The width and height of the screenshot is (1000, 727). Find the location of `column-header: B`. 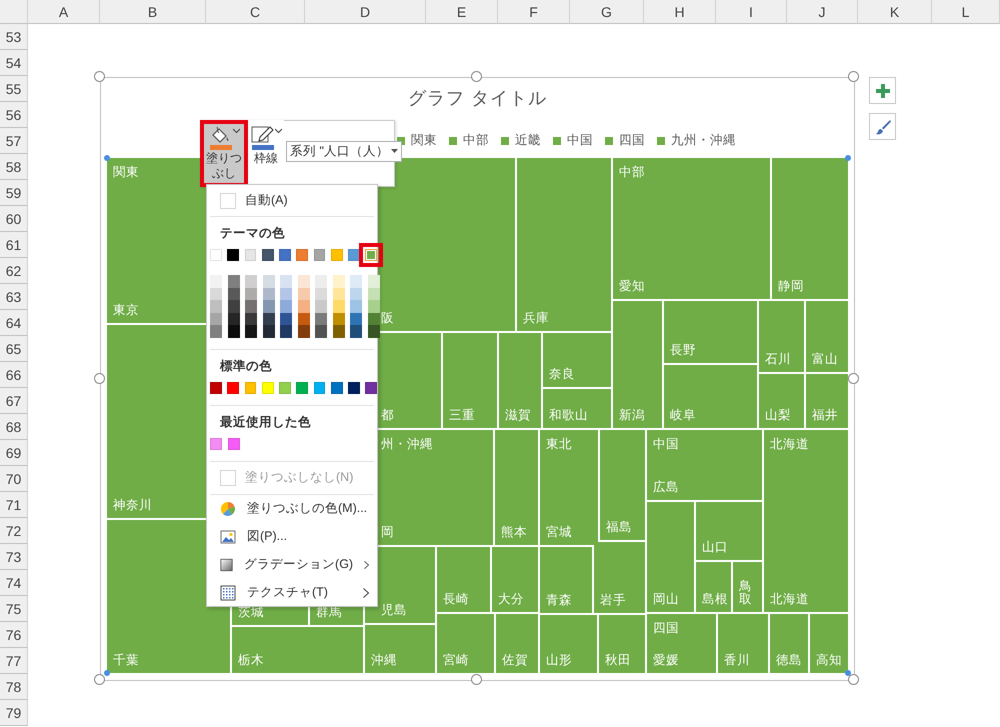

column-header: B is located at coordinates (153, 12).